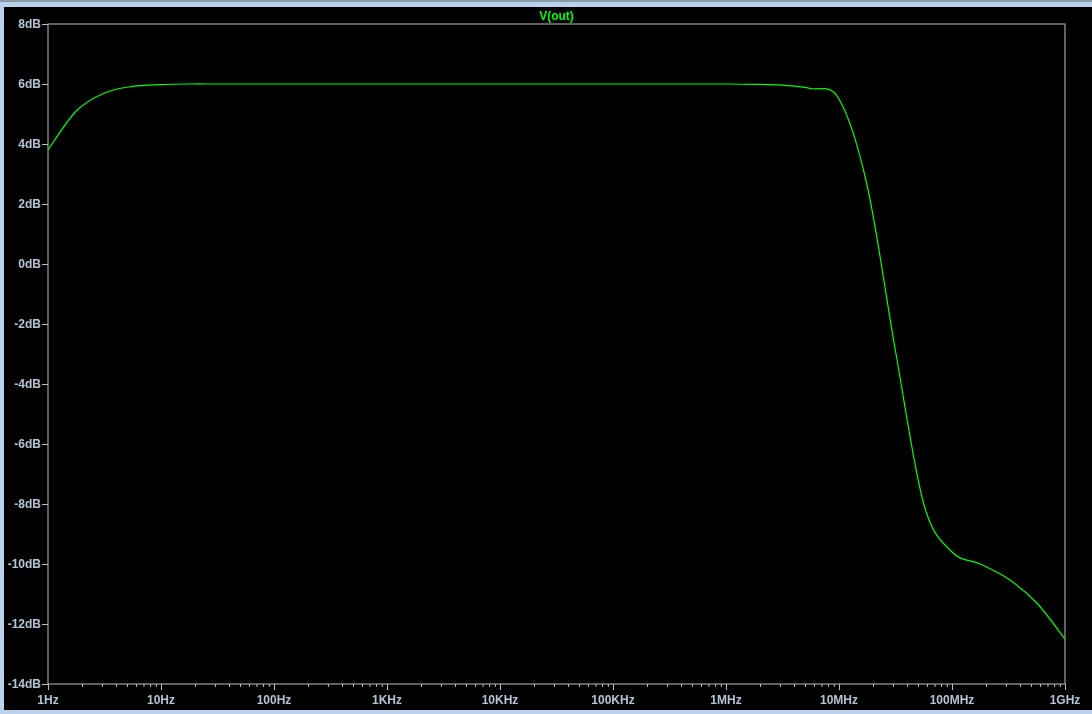 This screenshot has width=1092, height=714. What do you see at coordinates (27, 324) in the screenshot?
I see `y-tick-label: -2dB` at bounding box center [27, 324].